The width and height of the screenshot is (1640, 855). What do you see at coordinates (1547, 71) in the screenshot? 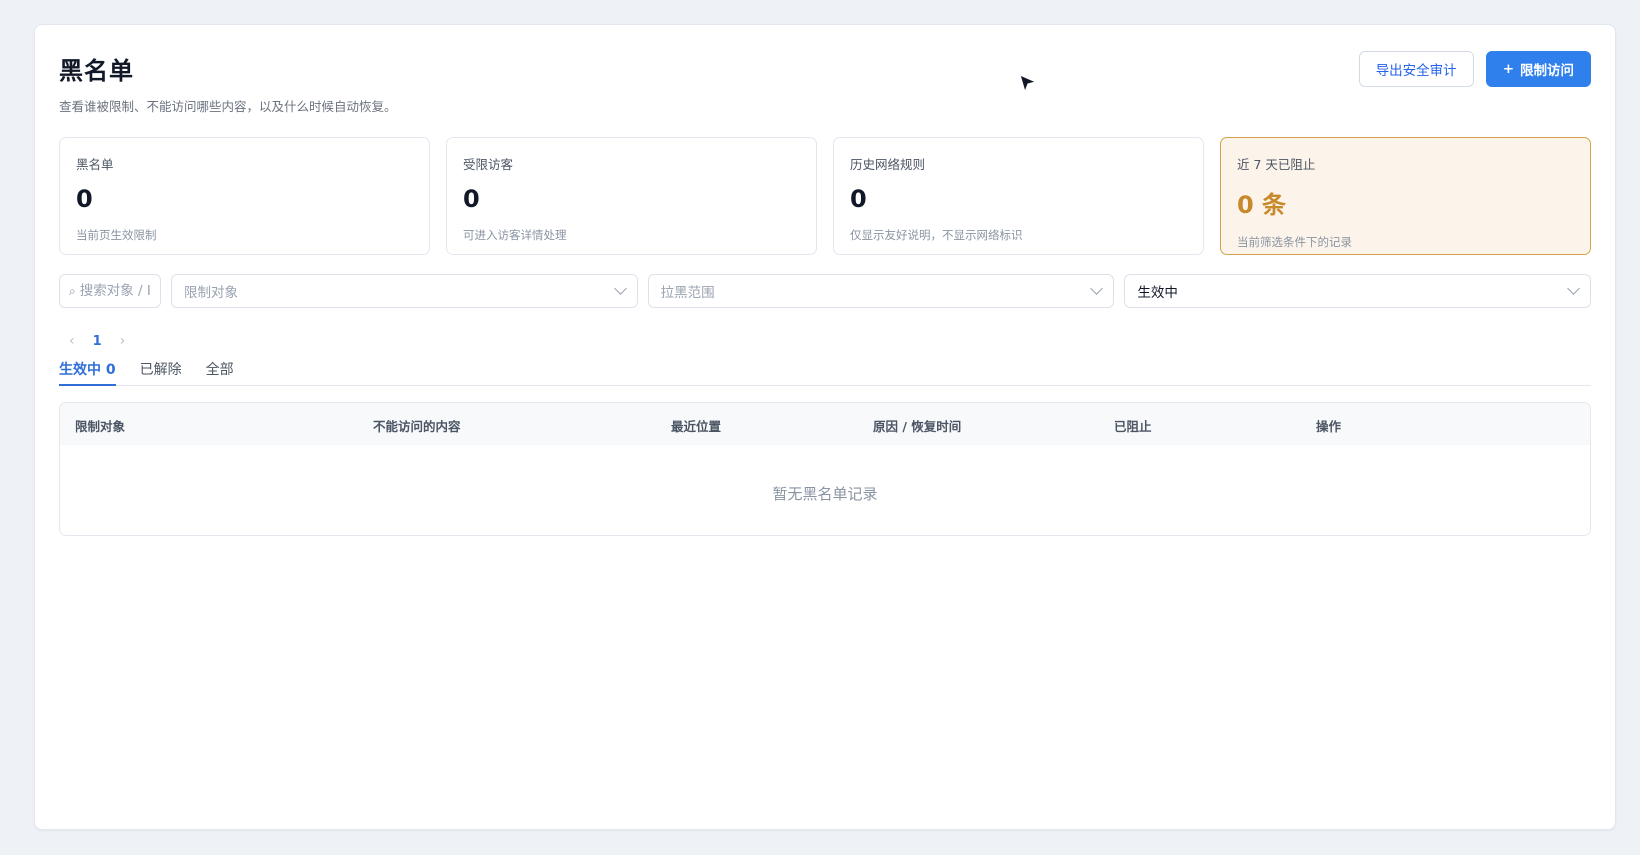
I see `restrict-access-label: 限制访问` at bounding box center [1547, 71].